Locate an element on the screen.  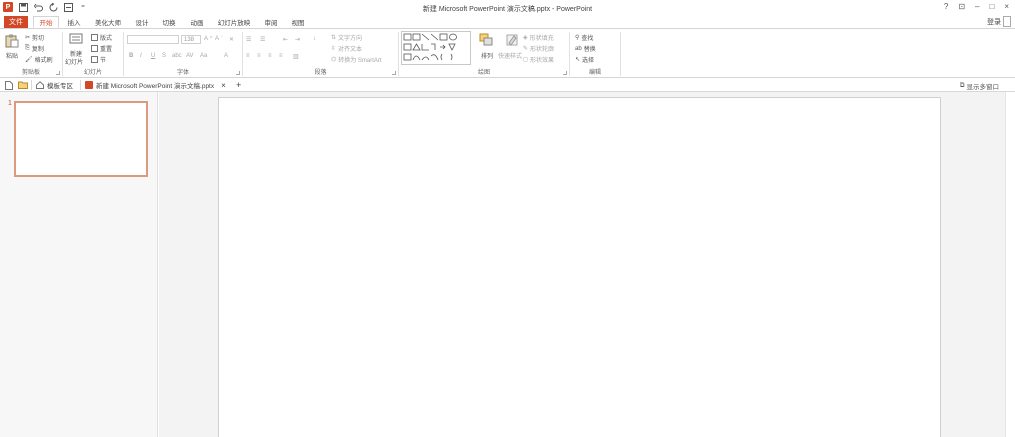
quick-styles-label: 快速样式 is located at coordinates (510, 55).